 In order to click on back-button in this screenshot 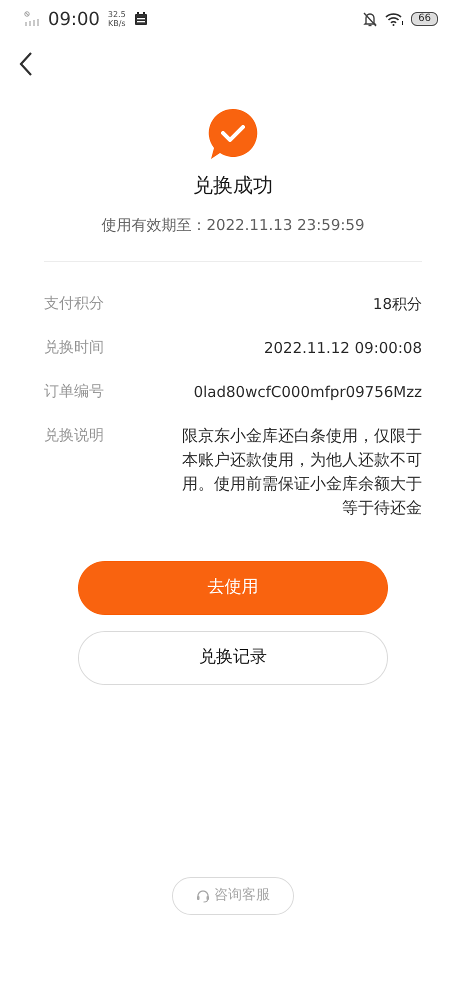, I will do `click(26, 64)`.